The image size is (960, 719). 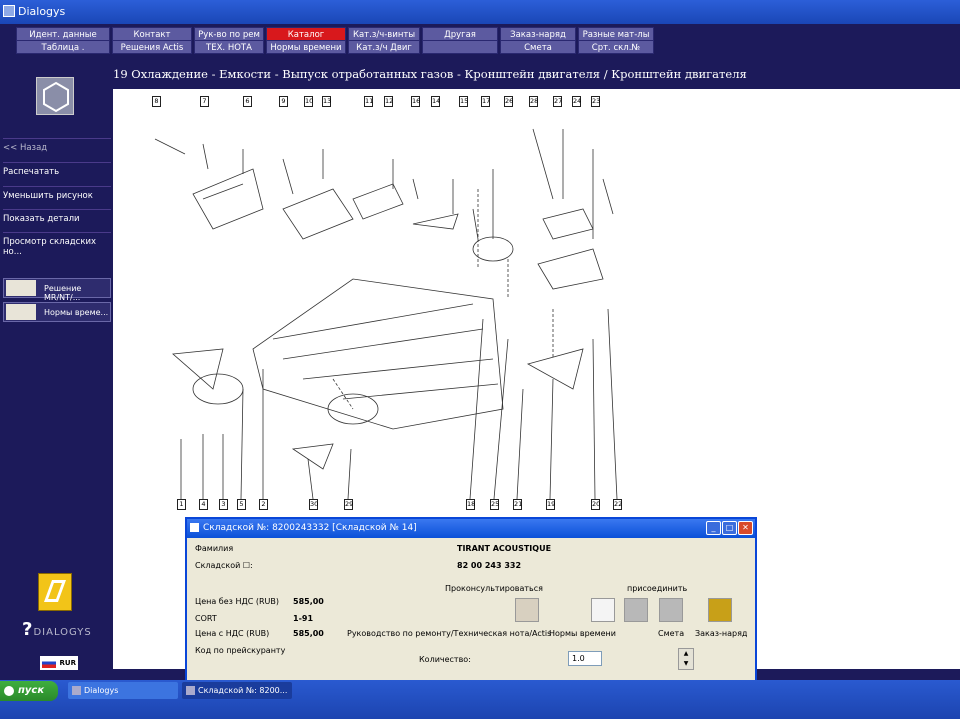 What do you see at coordinates (720, 610) in the screenshot?
I see `work-order-icon` at bounding box center [720, 610].